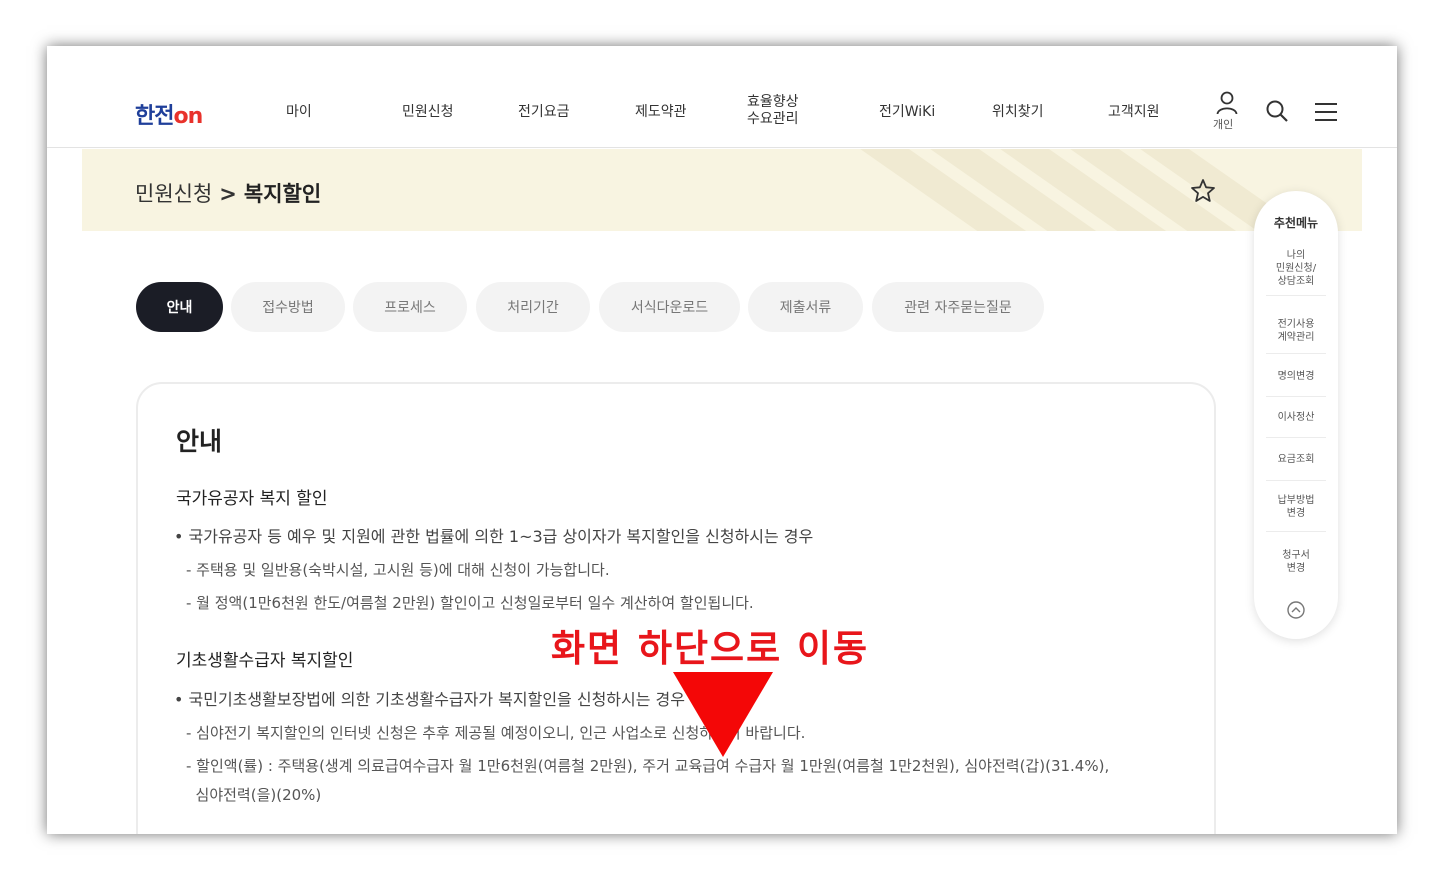 This screenshot has width=1444, height=882. I want to click on tab-documents: 제출서류, so click(805, 307).